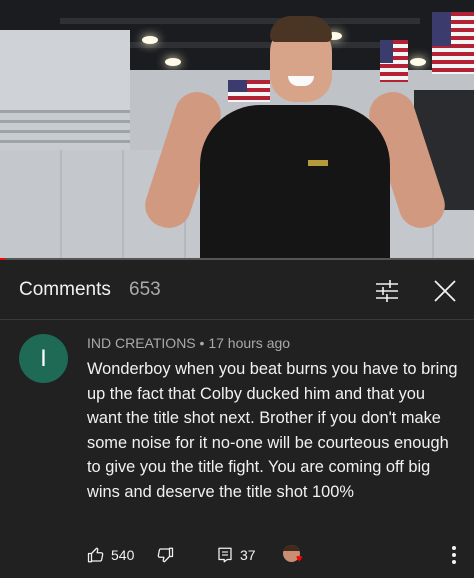 The image size is (474, 578). What do you see at coordinates (248, 555) in the screenshot?
I see `reply-count: 37` at bounding box center [248, 555].